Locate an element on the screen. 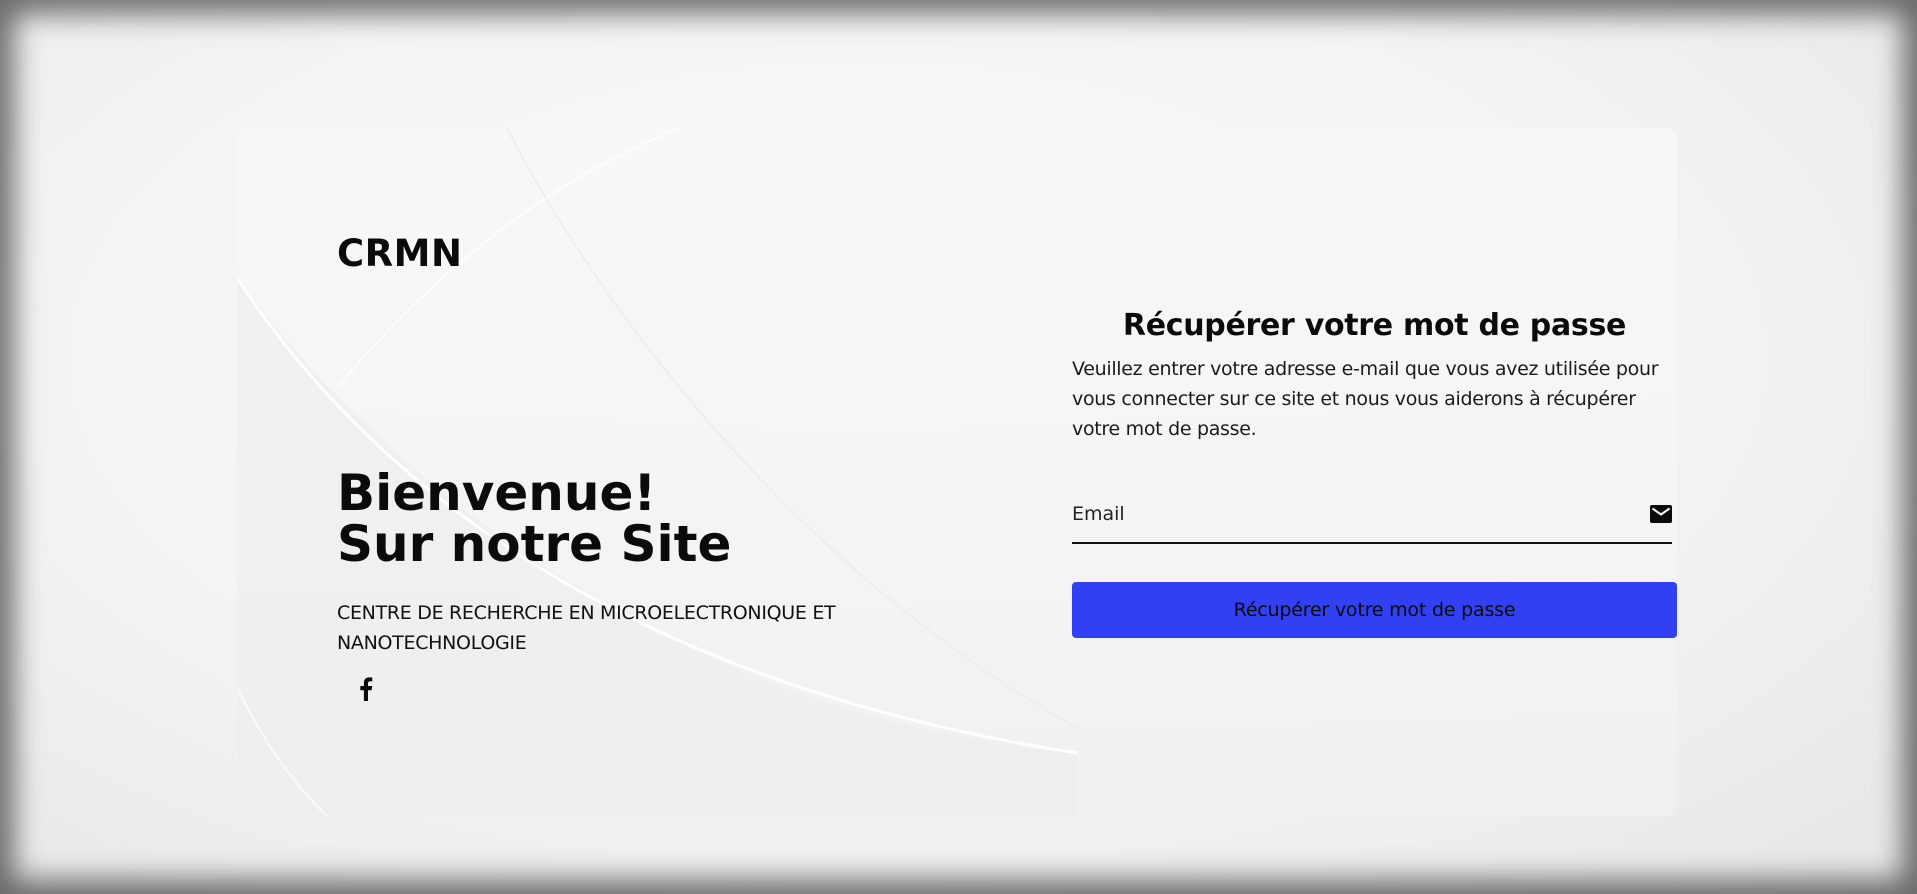  welcome-line-2: Sur notre Site is located at coordinates (534, 544).